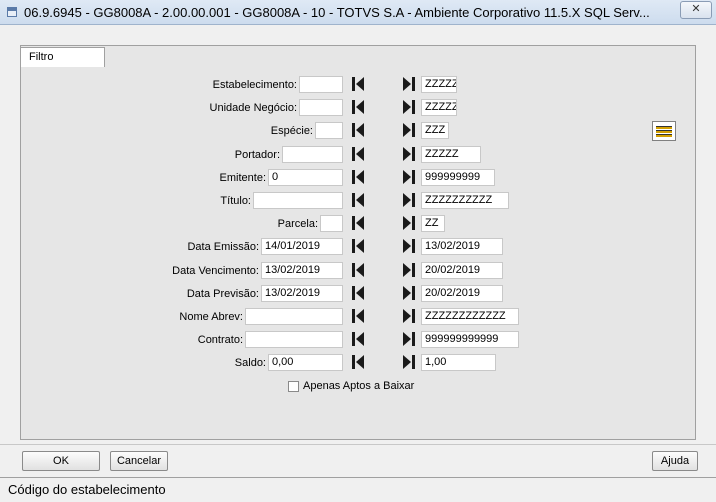 The height and width of the screenshot is (502, 716). I want to click on field-label: Parcela:, so click(297, 224).